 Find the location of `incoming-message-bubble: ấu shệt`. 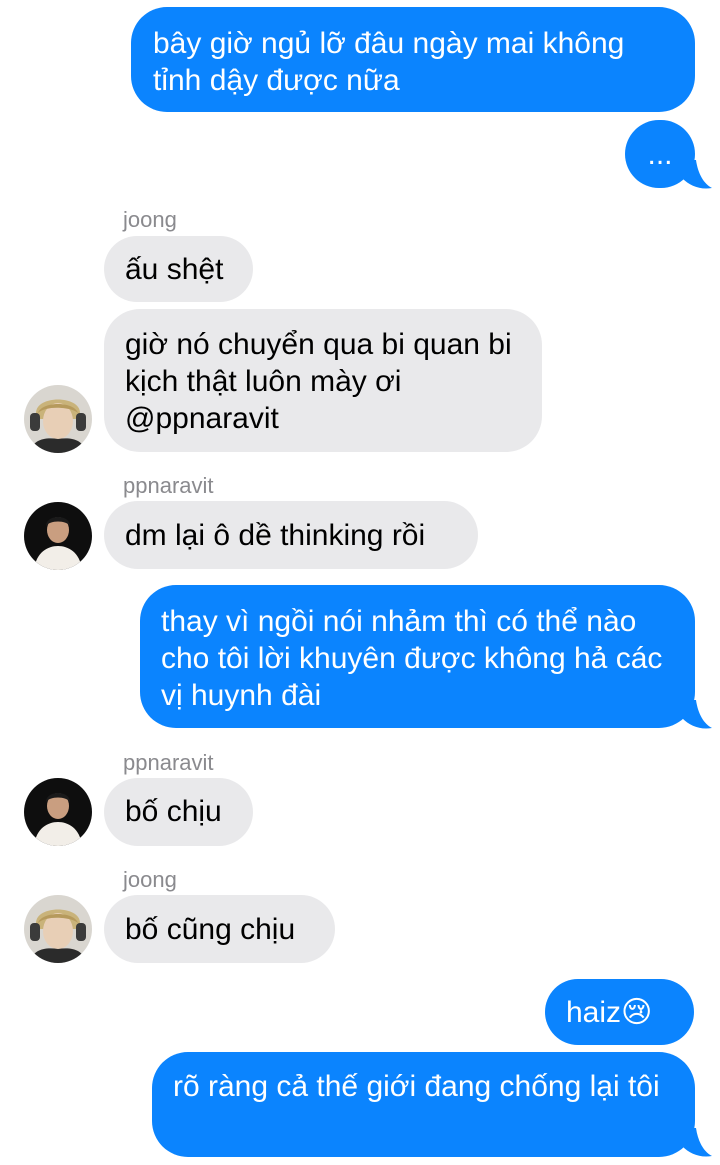

incoming-message-bubble: ấu shệt is located at coordinates (178, 269).